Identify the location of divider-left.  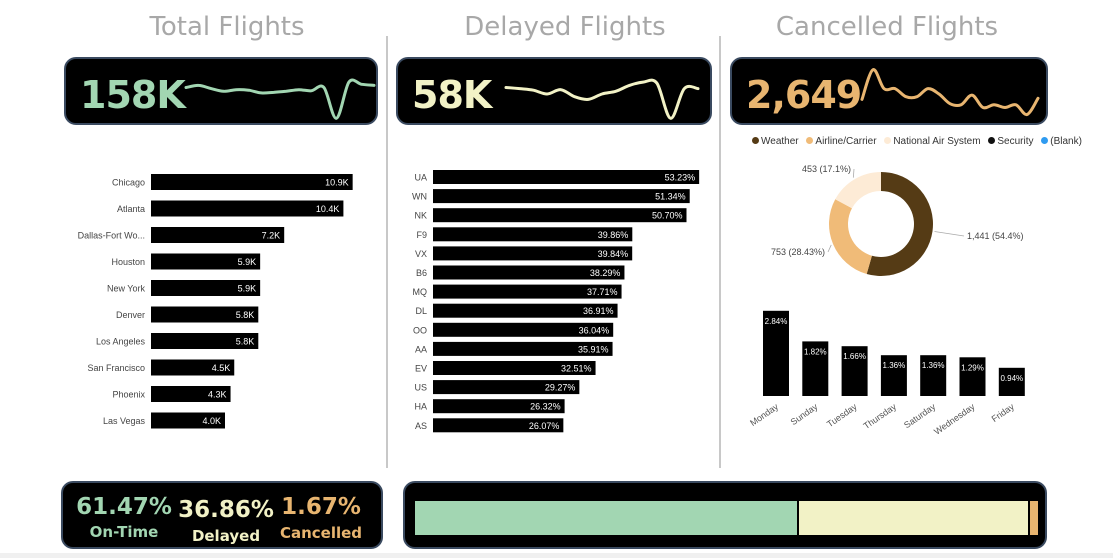
(387, 252).